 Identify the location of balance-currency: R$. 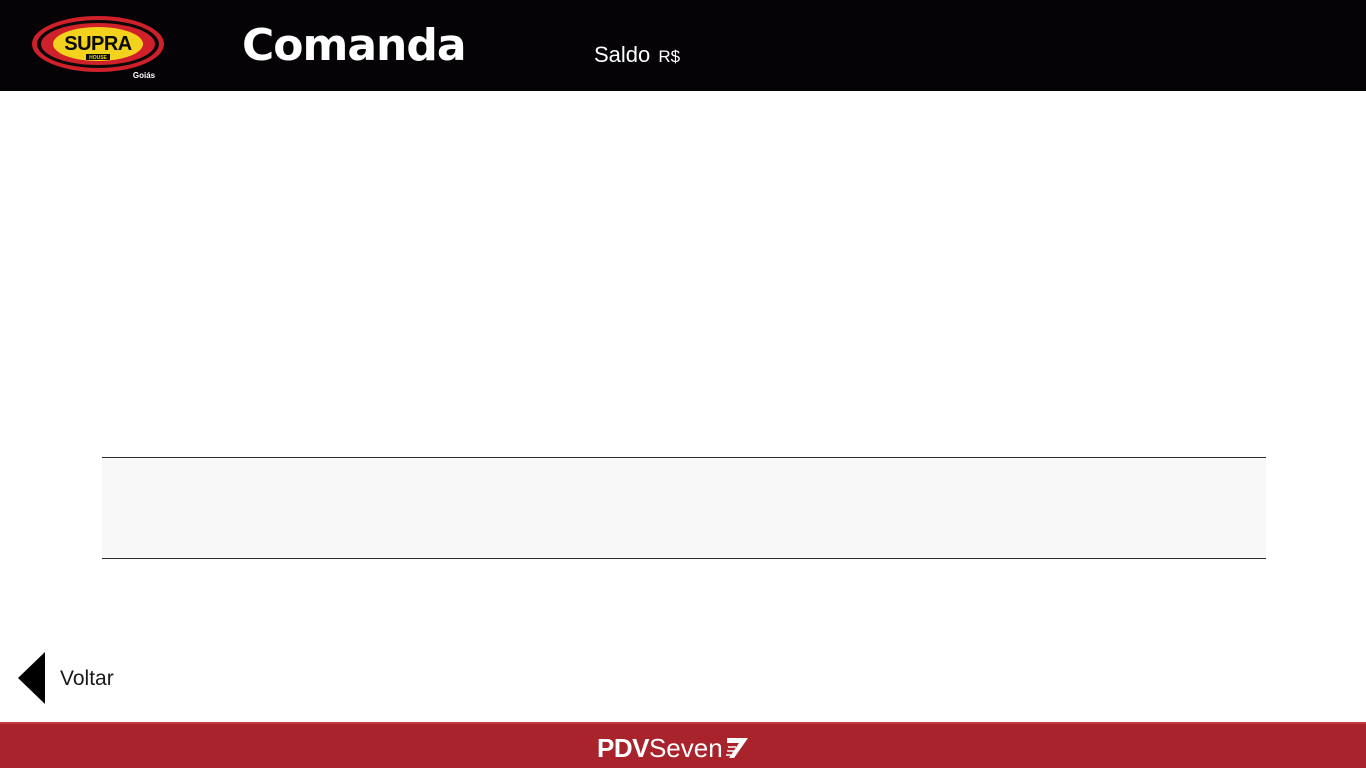
(669, 56).